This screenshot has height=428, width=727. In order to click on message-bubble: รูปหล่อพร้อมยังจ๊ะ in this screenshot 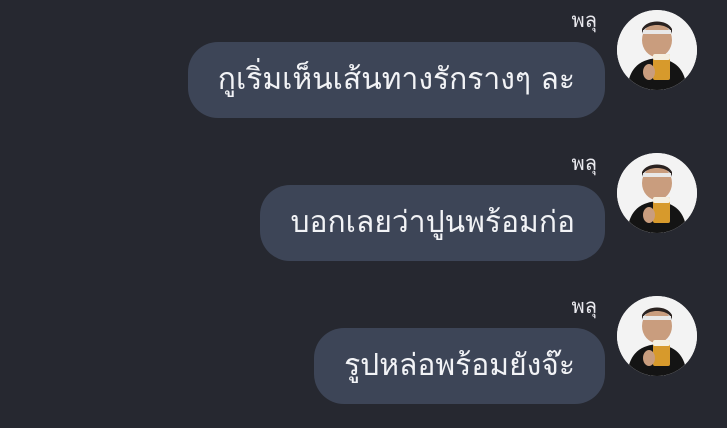, I will do `click(459, 366)`.